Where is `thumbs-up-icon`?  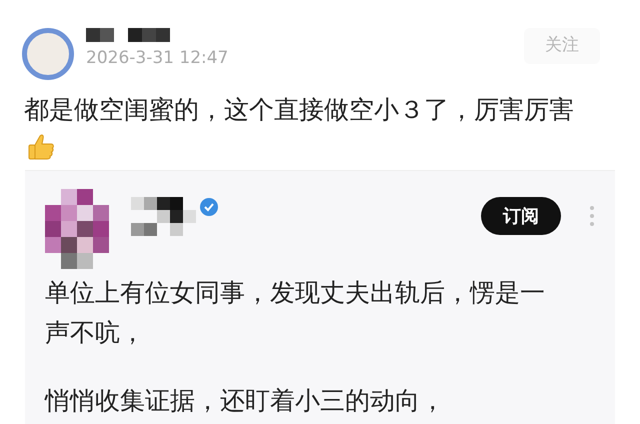 thumbs-up-icon is located at coordinates (41, 147).